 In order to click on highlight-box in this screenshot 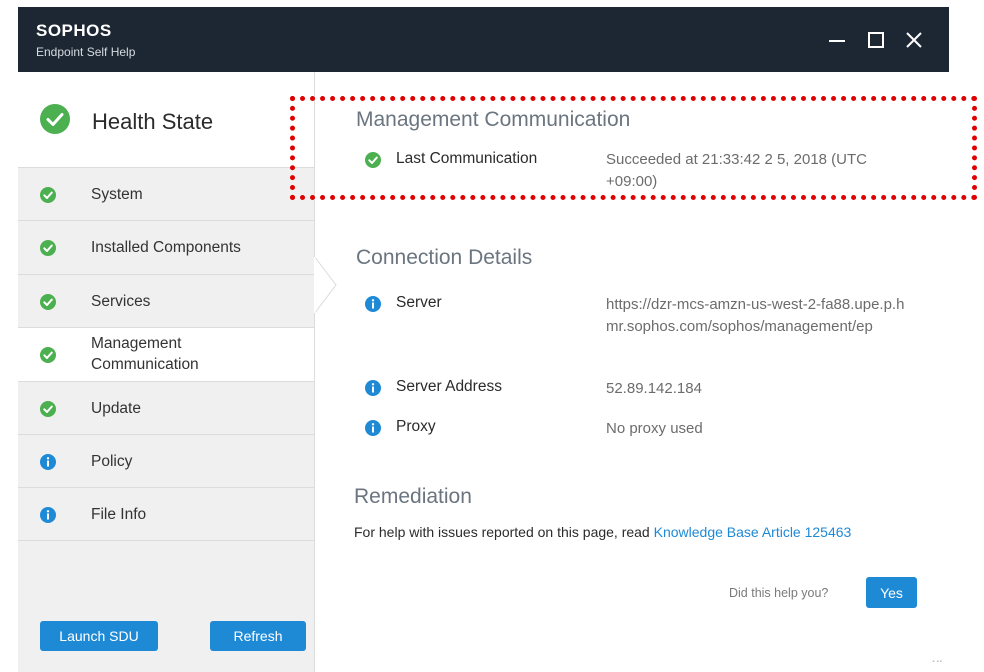, I will do `click(633, 148)`.